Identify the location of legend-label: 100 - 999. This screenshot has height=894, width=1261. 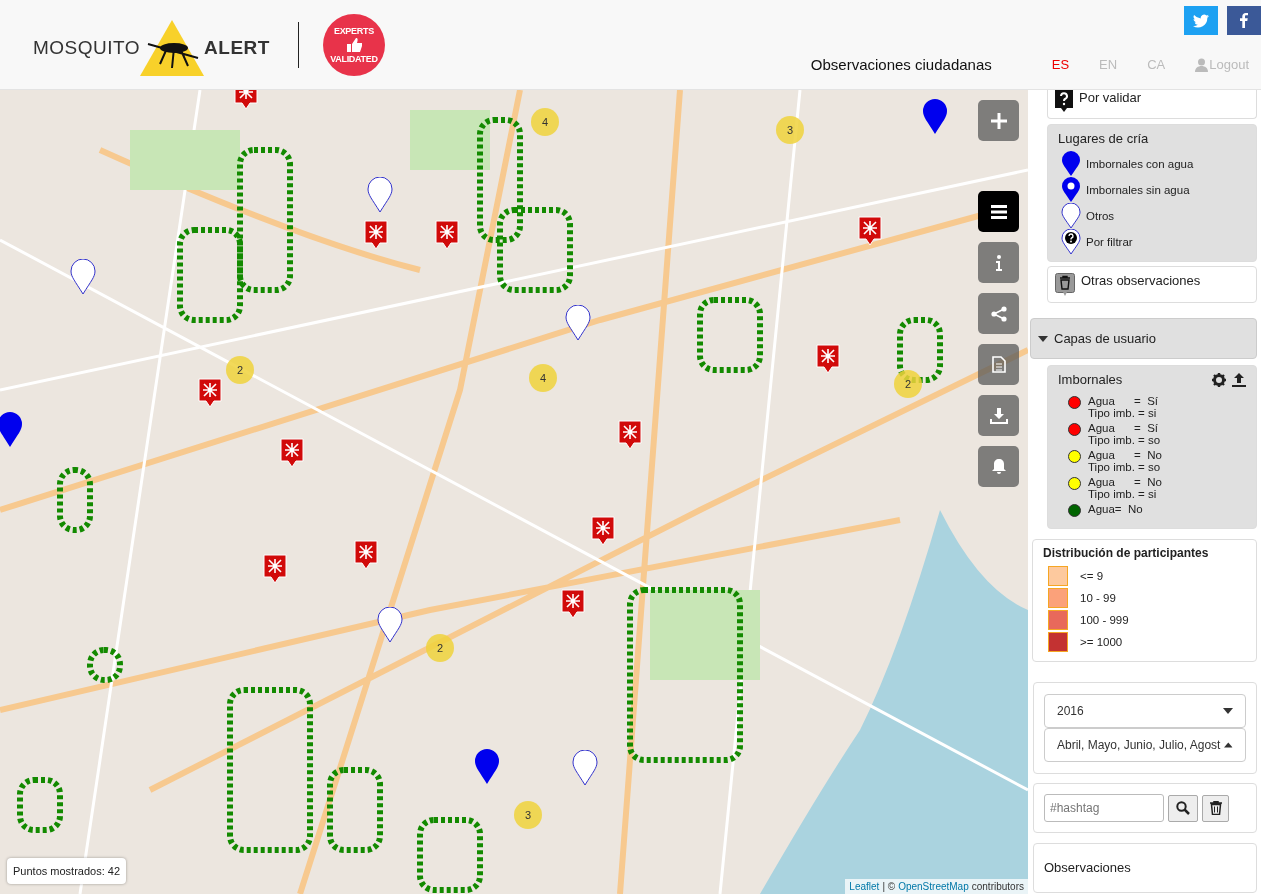
(1104, 620).